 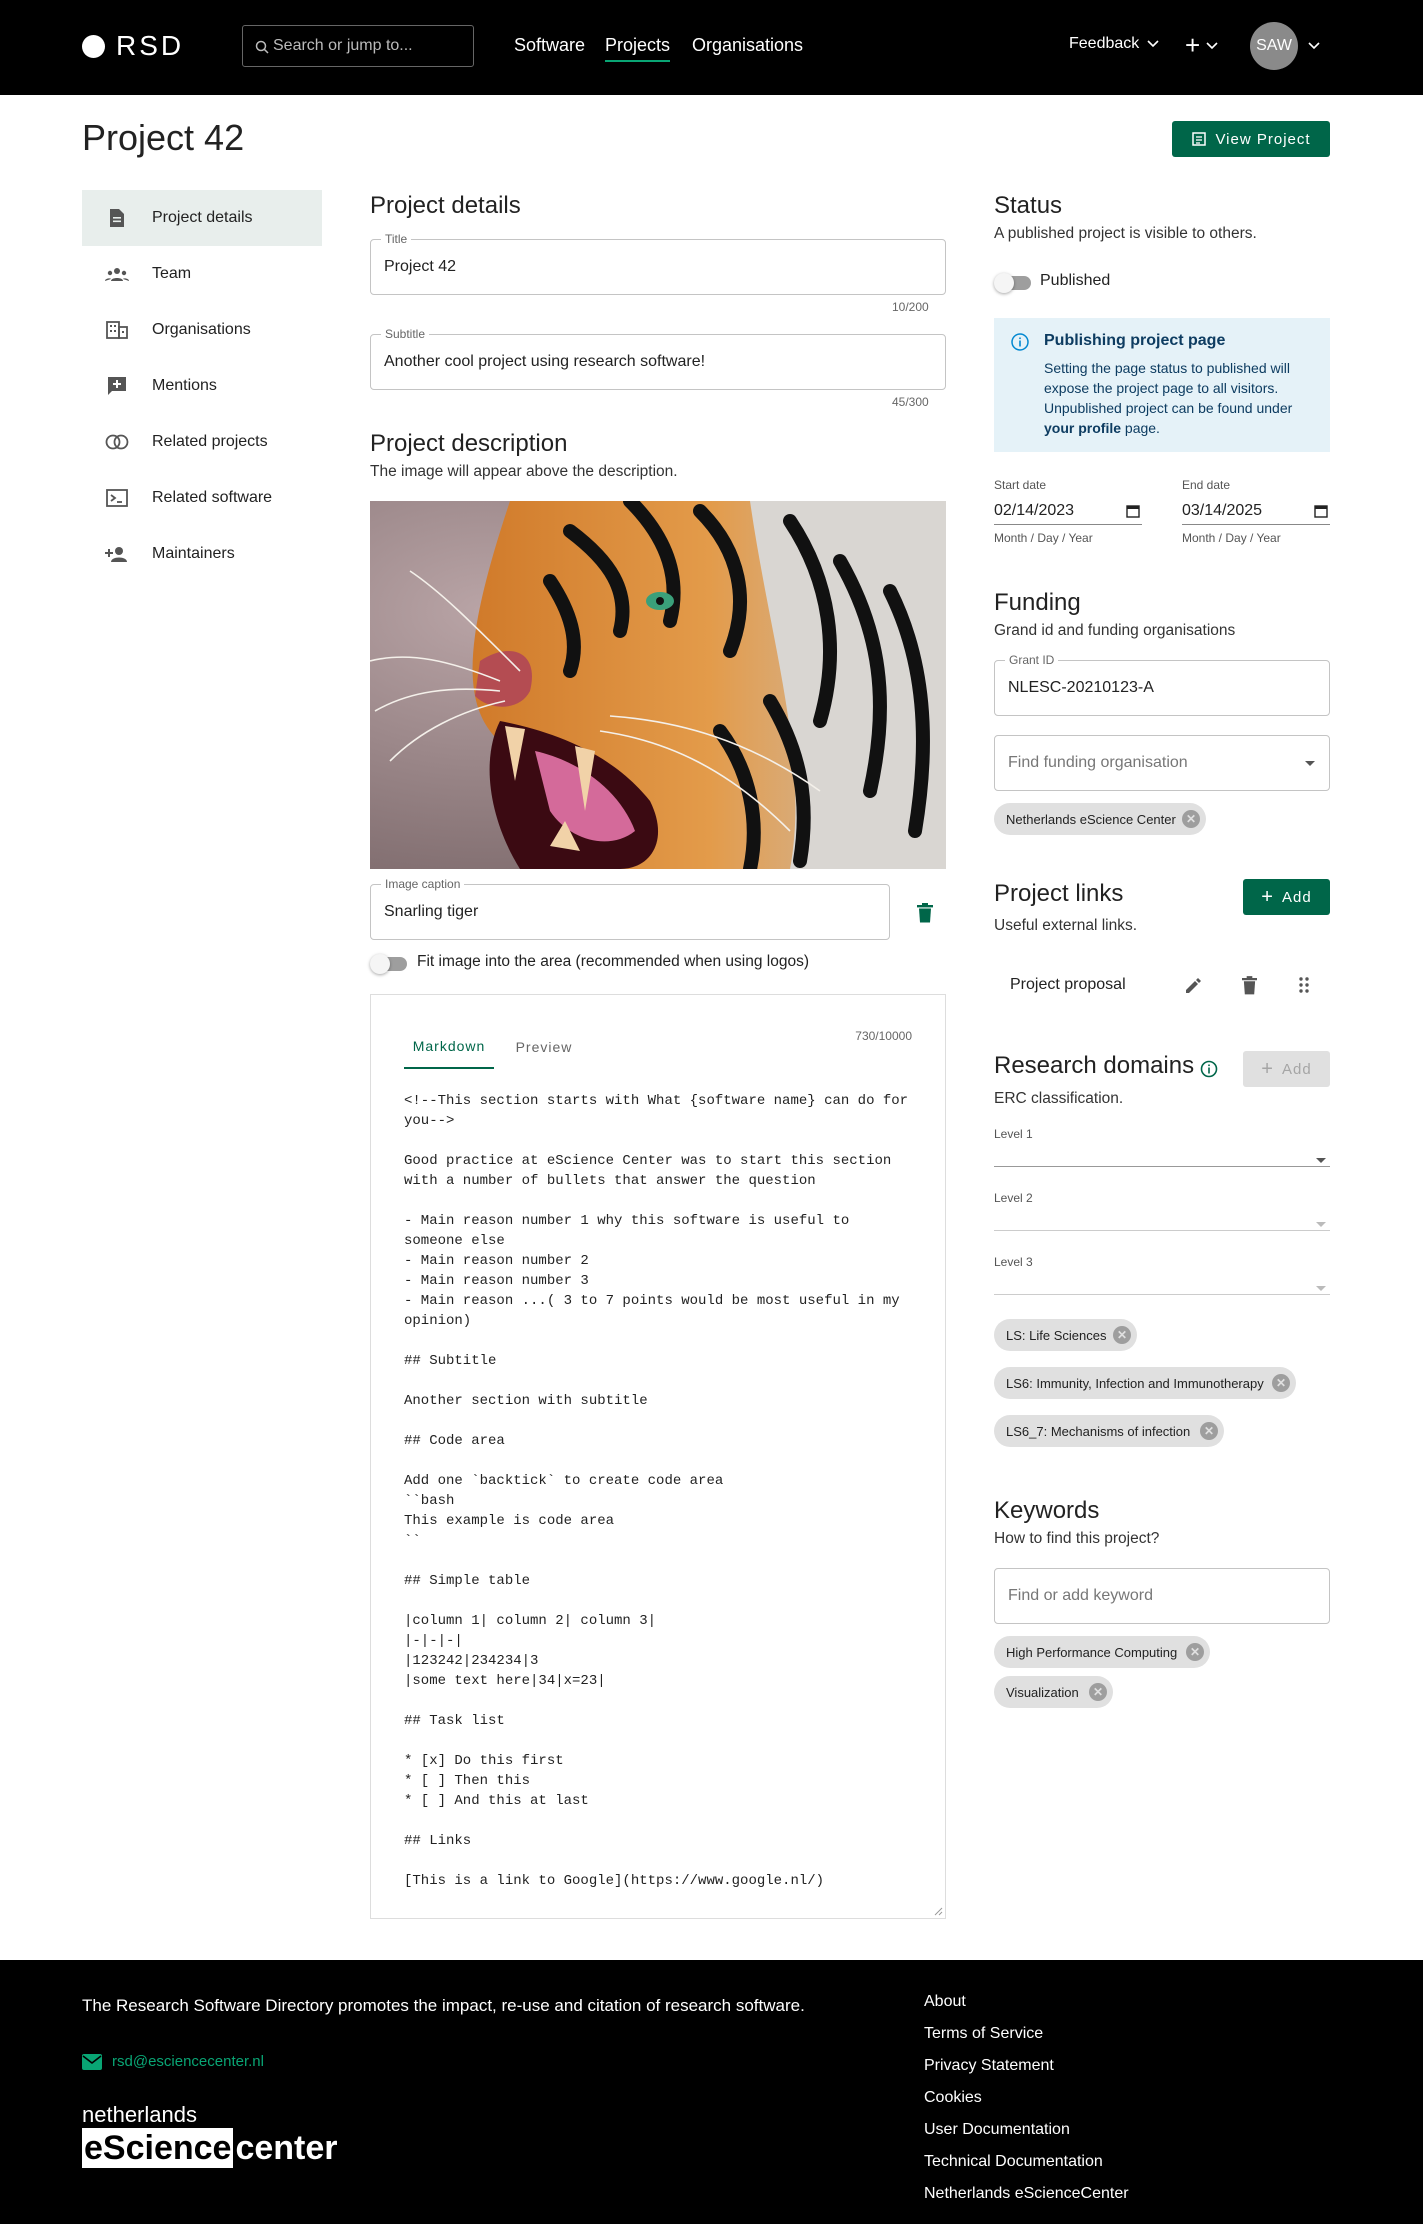 What do you see at coordinates (202, 442) in the screenshot?
I see `sidebar-item-related-projects: Related projects` at bounding box center [202, 442].